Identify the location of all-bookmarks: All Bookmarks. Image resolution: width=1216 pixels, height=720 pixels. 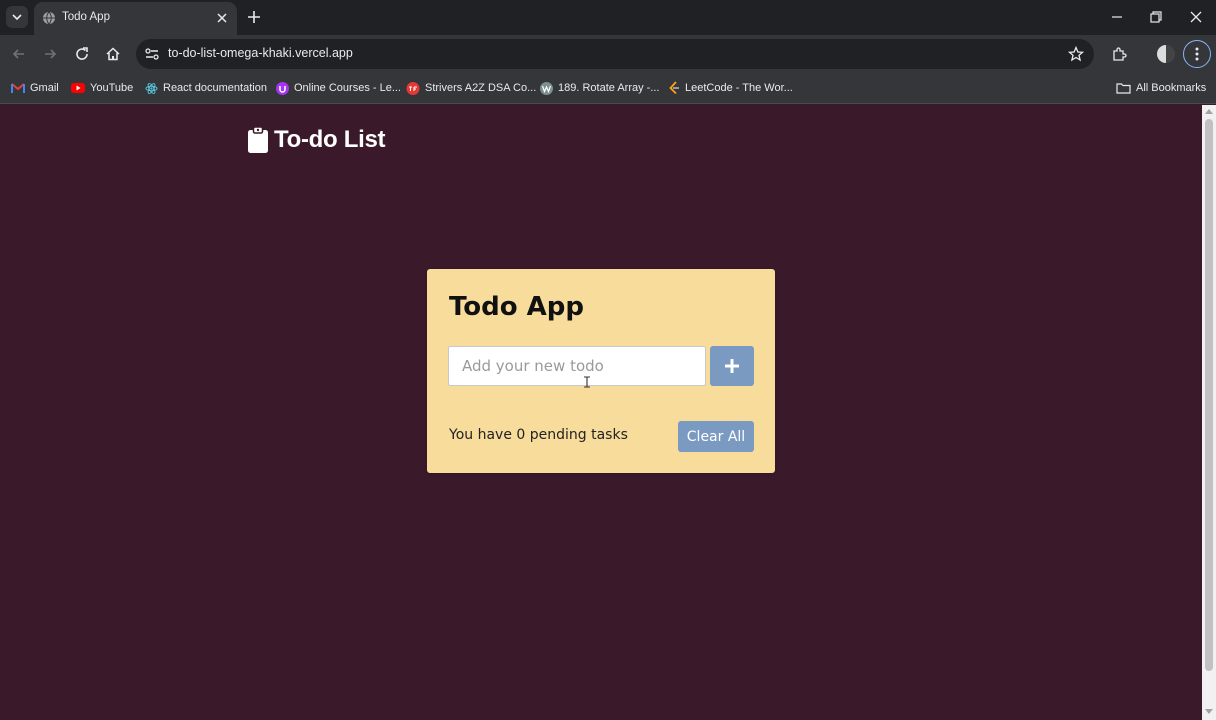
(1161, 88).